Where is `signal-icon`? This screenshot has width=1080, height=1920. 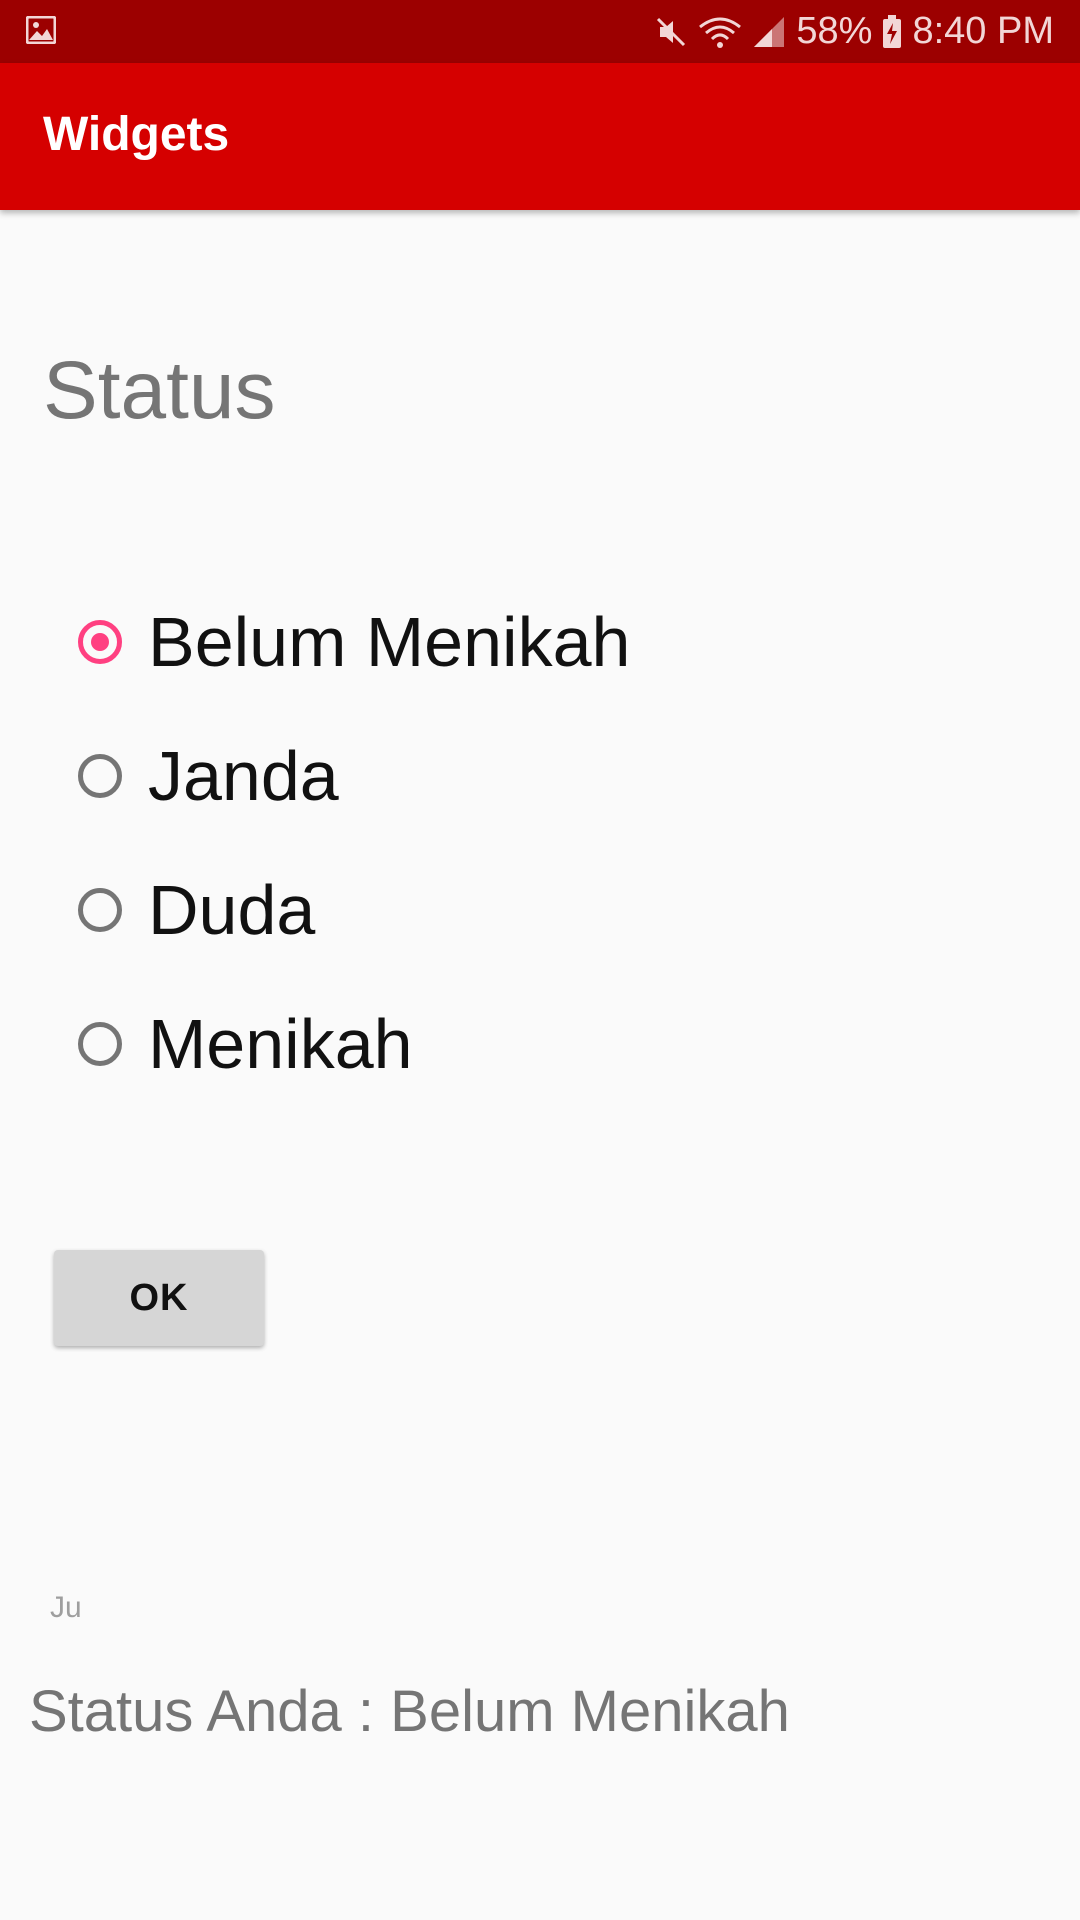 signal-icon is located at coordinates (769, 31).